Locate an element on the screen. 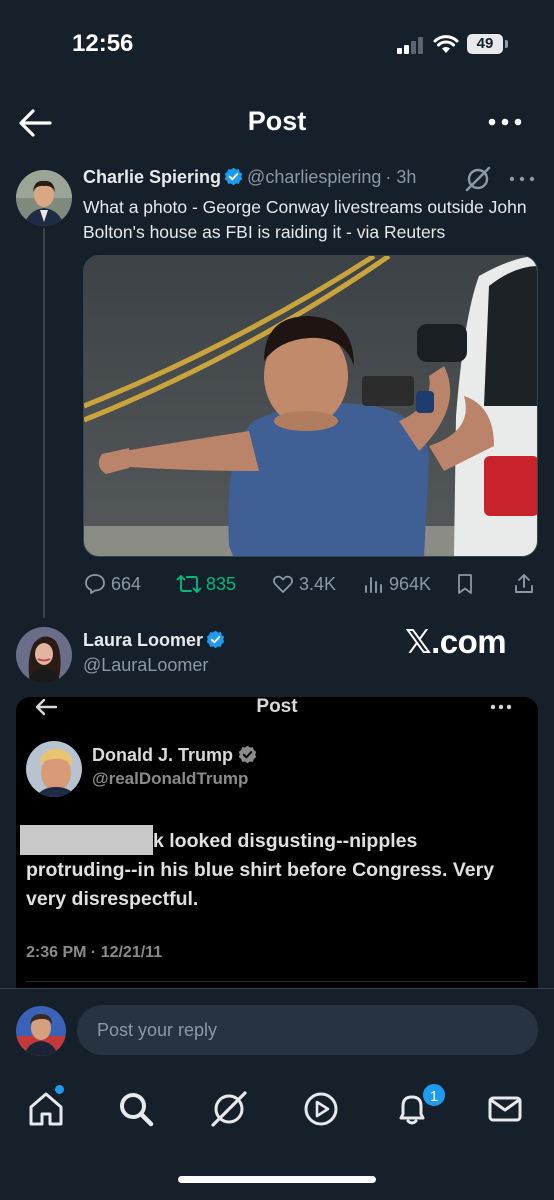  share-icon is located at coordinates (524, 584).